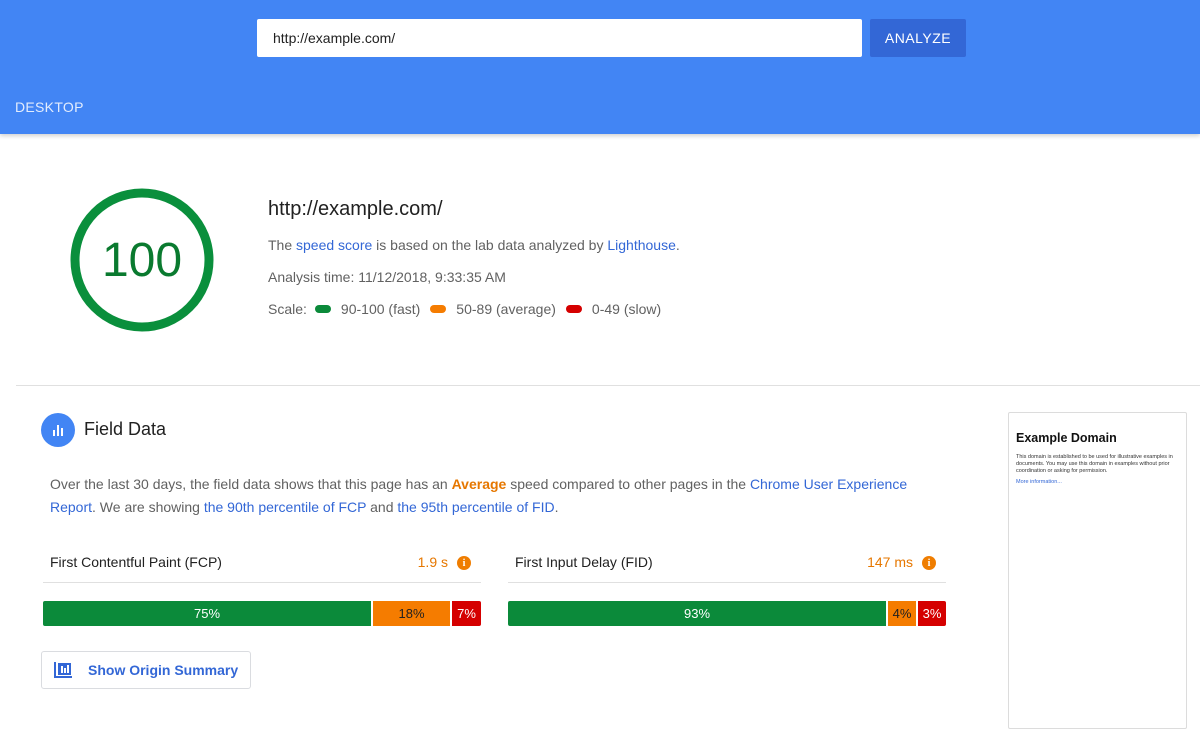  What do you see at coordinates (556, 507) in the screenshot?
I see `fd-text-5: .` at bounding box center [556, 507].